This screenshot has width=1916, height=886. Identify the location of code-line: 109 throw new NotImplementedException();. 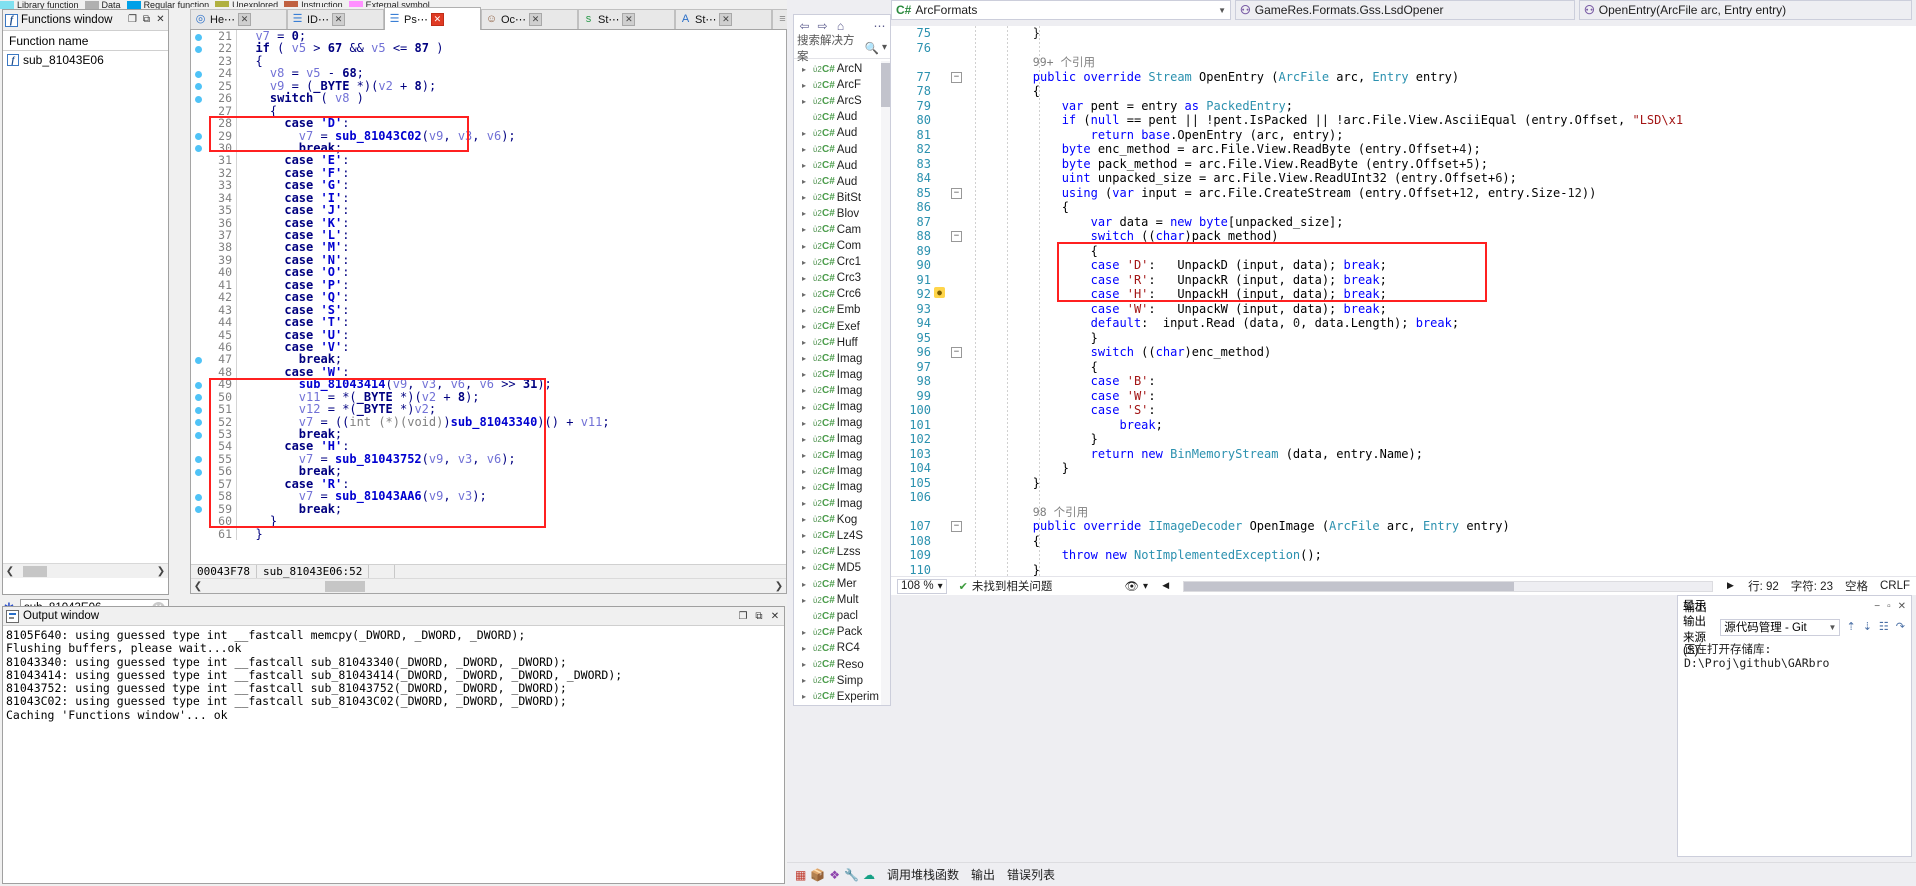
(1403, 555).